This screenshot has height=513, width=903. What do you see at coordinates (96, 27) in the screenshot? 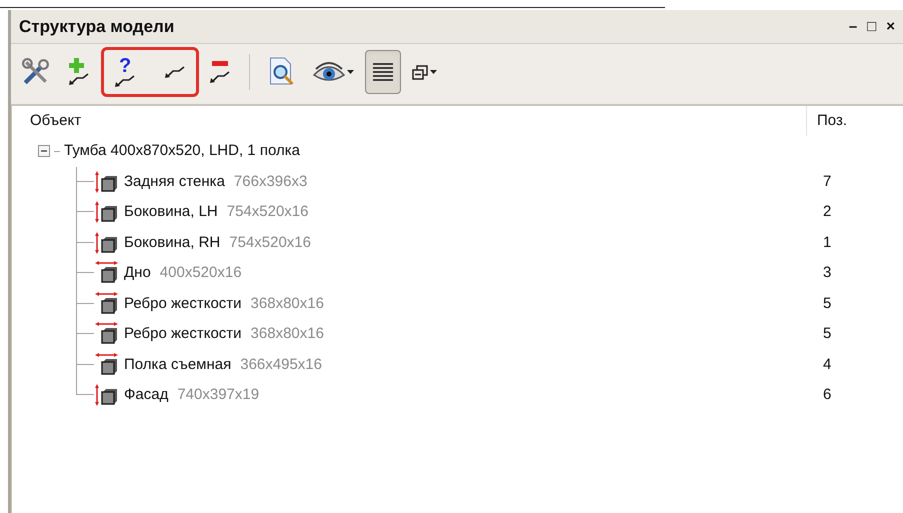
I see `panel-title: Структура модели` at bounding box center [96, 27].